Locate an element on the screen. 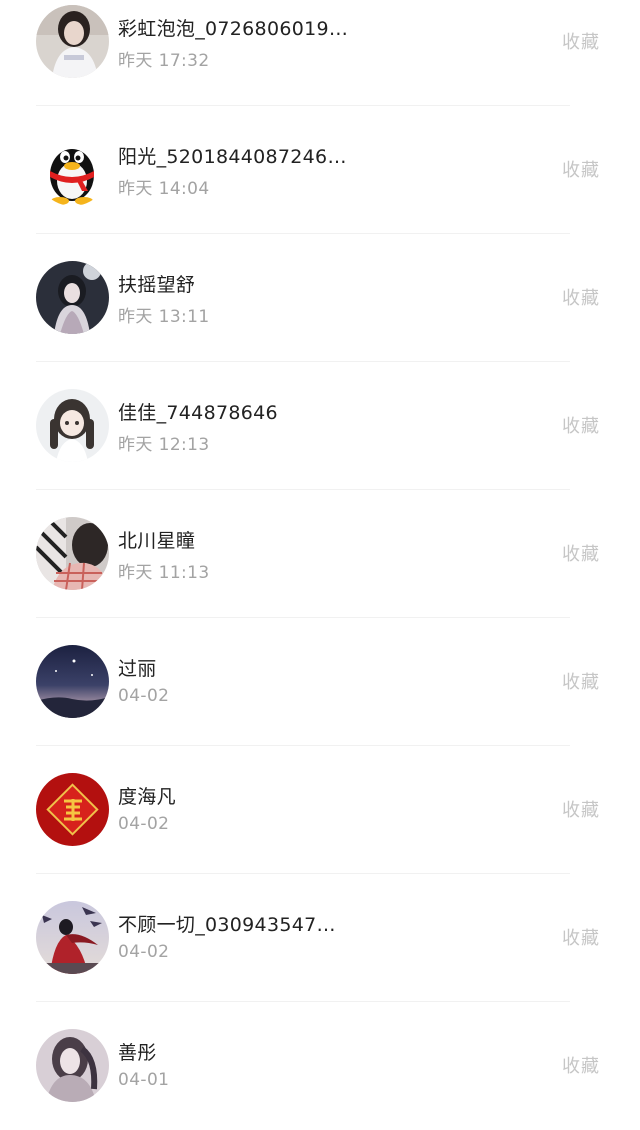 The width and height of the screenshot is (640, 1130). contact-time: 昨天 13:11 is located at coordinates (164, 317).